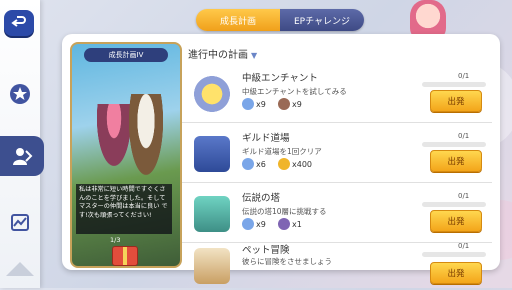 Image resolution: width=512 pixels, height=290 pixels. Describe the element at coordinates (297, 224) in the screenshot. I see `reward-quantity: x1` at that location.